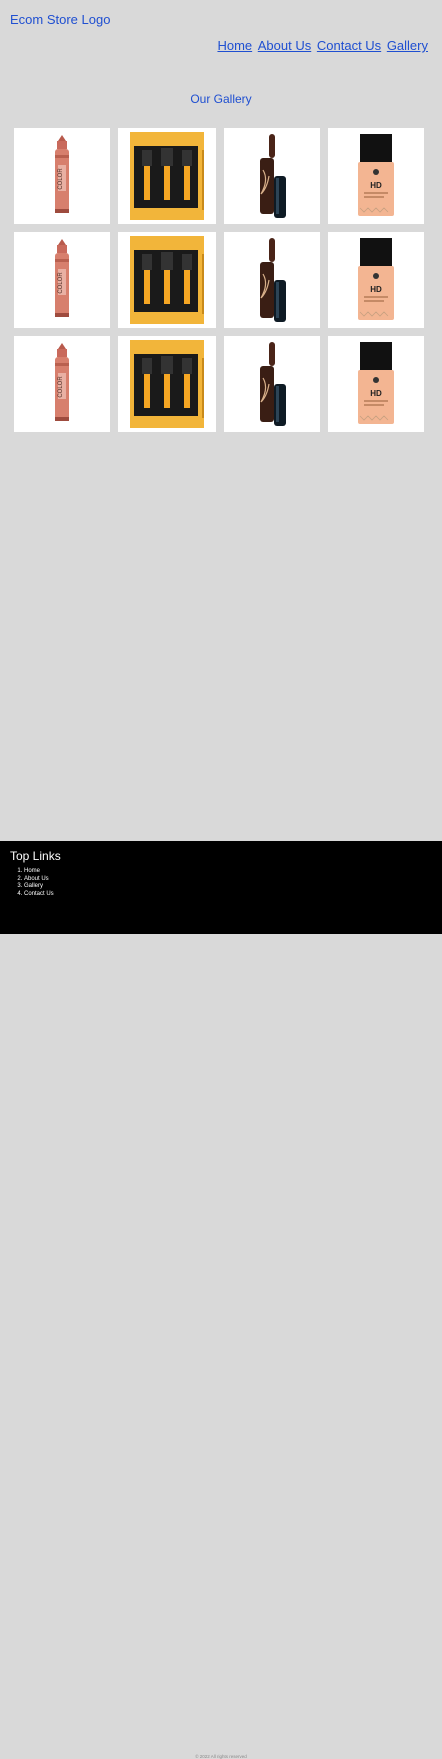  I want to click on main-nav: Home About Us Contact Us Gallery, so click(321, 45).